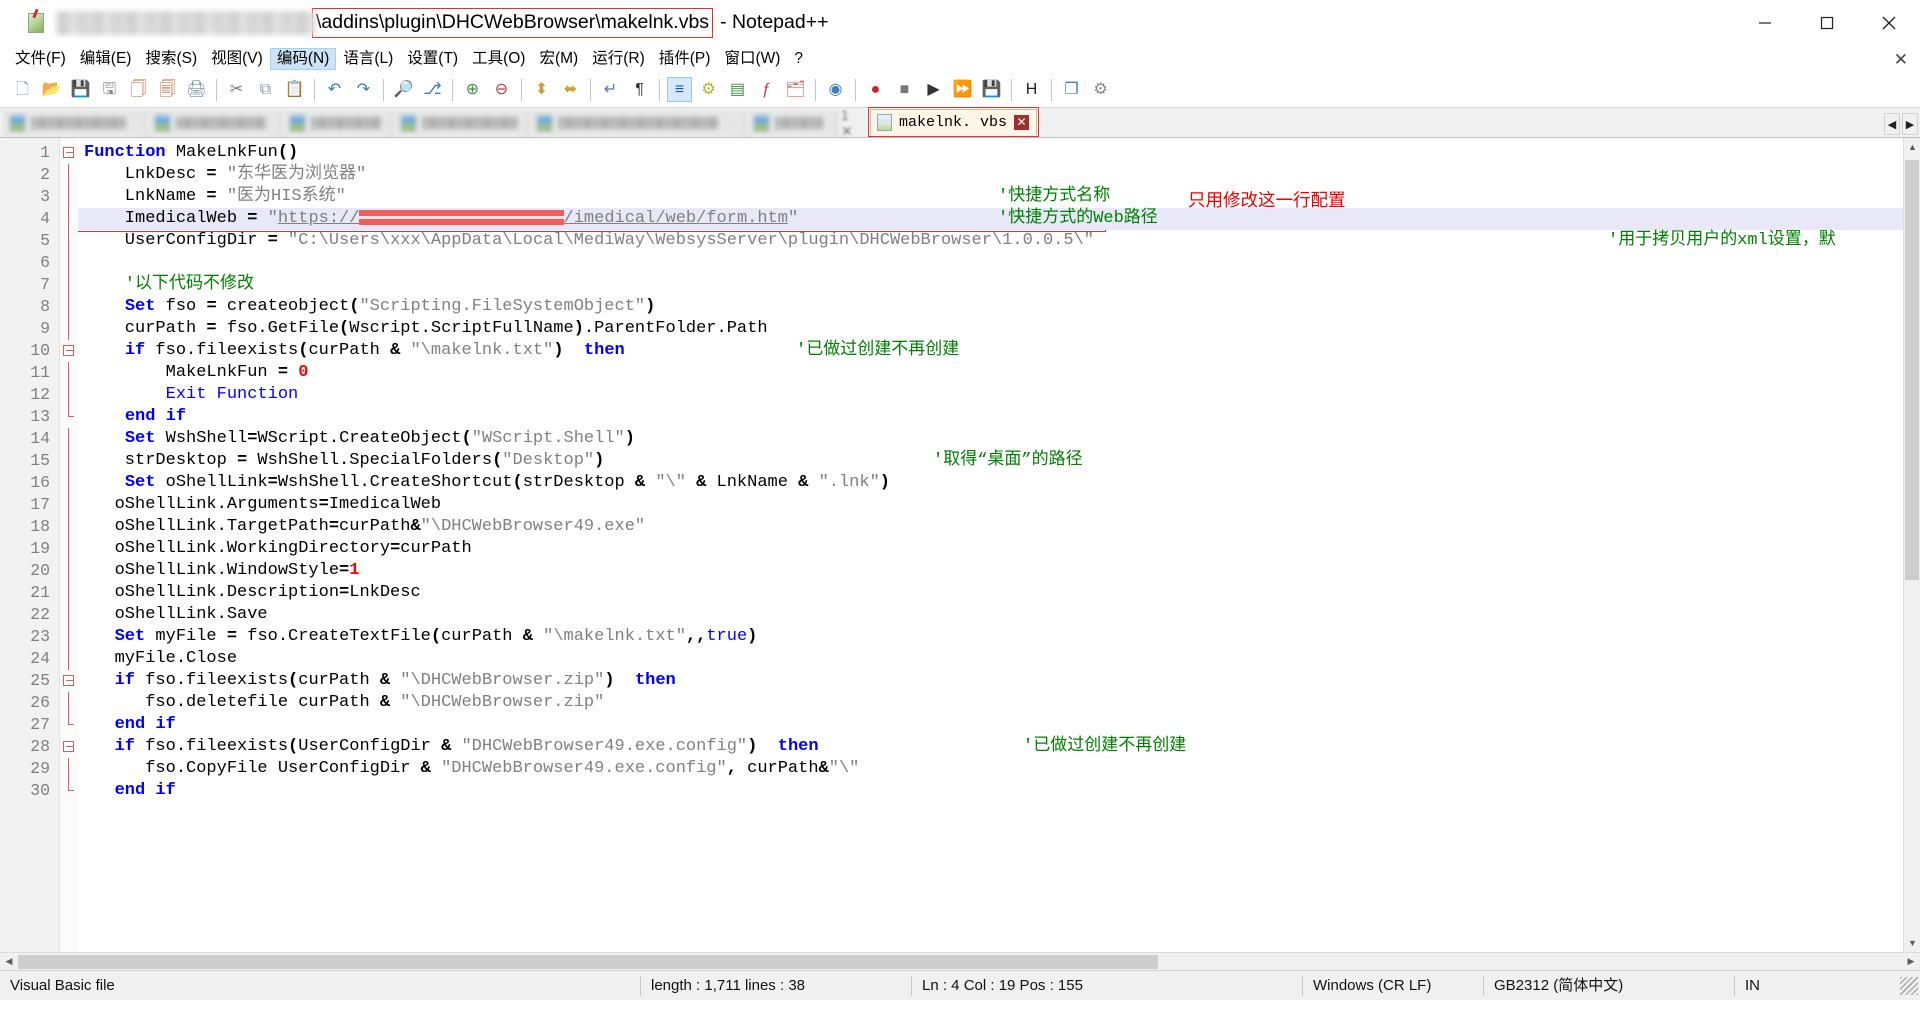 This screenshot has width=1920, height=1010. I want to click on playback-macro-icon: ▶, so click(933, 89).